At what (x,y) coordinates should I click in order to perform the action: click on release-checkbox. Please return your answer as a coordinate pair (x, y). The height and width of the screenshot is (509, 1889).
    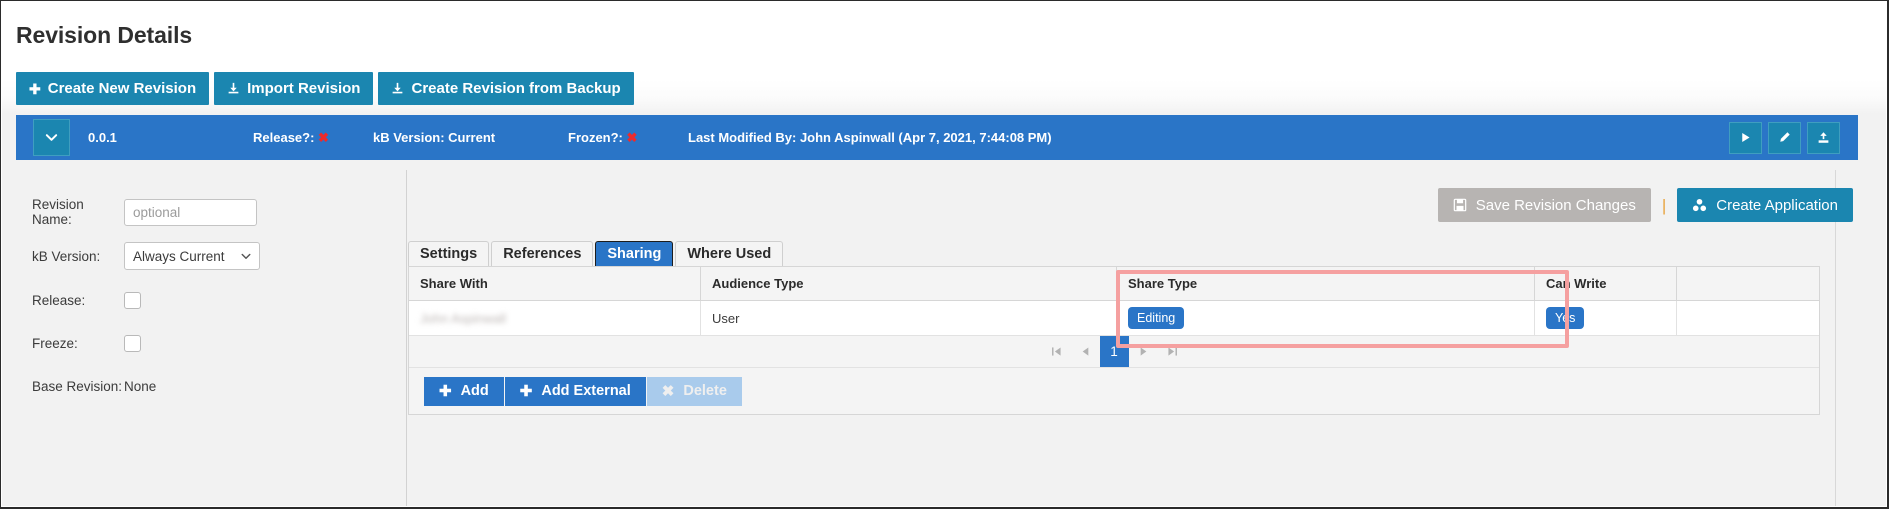
    Looking at the image, I should click on (132, 300).